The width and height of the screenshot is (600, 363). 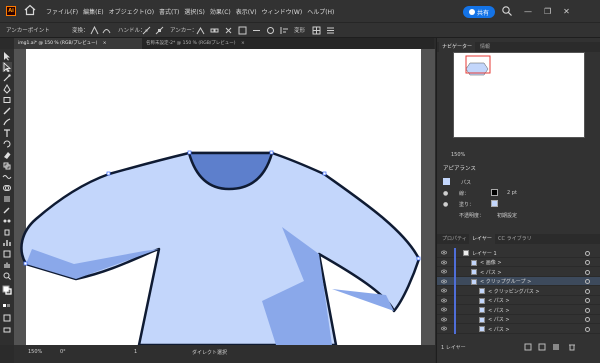 I want to click on transform-label: 変形, so click(x=299, y=30).